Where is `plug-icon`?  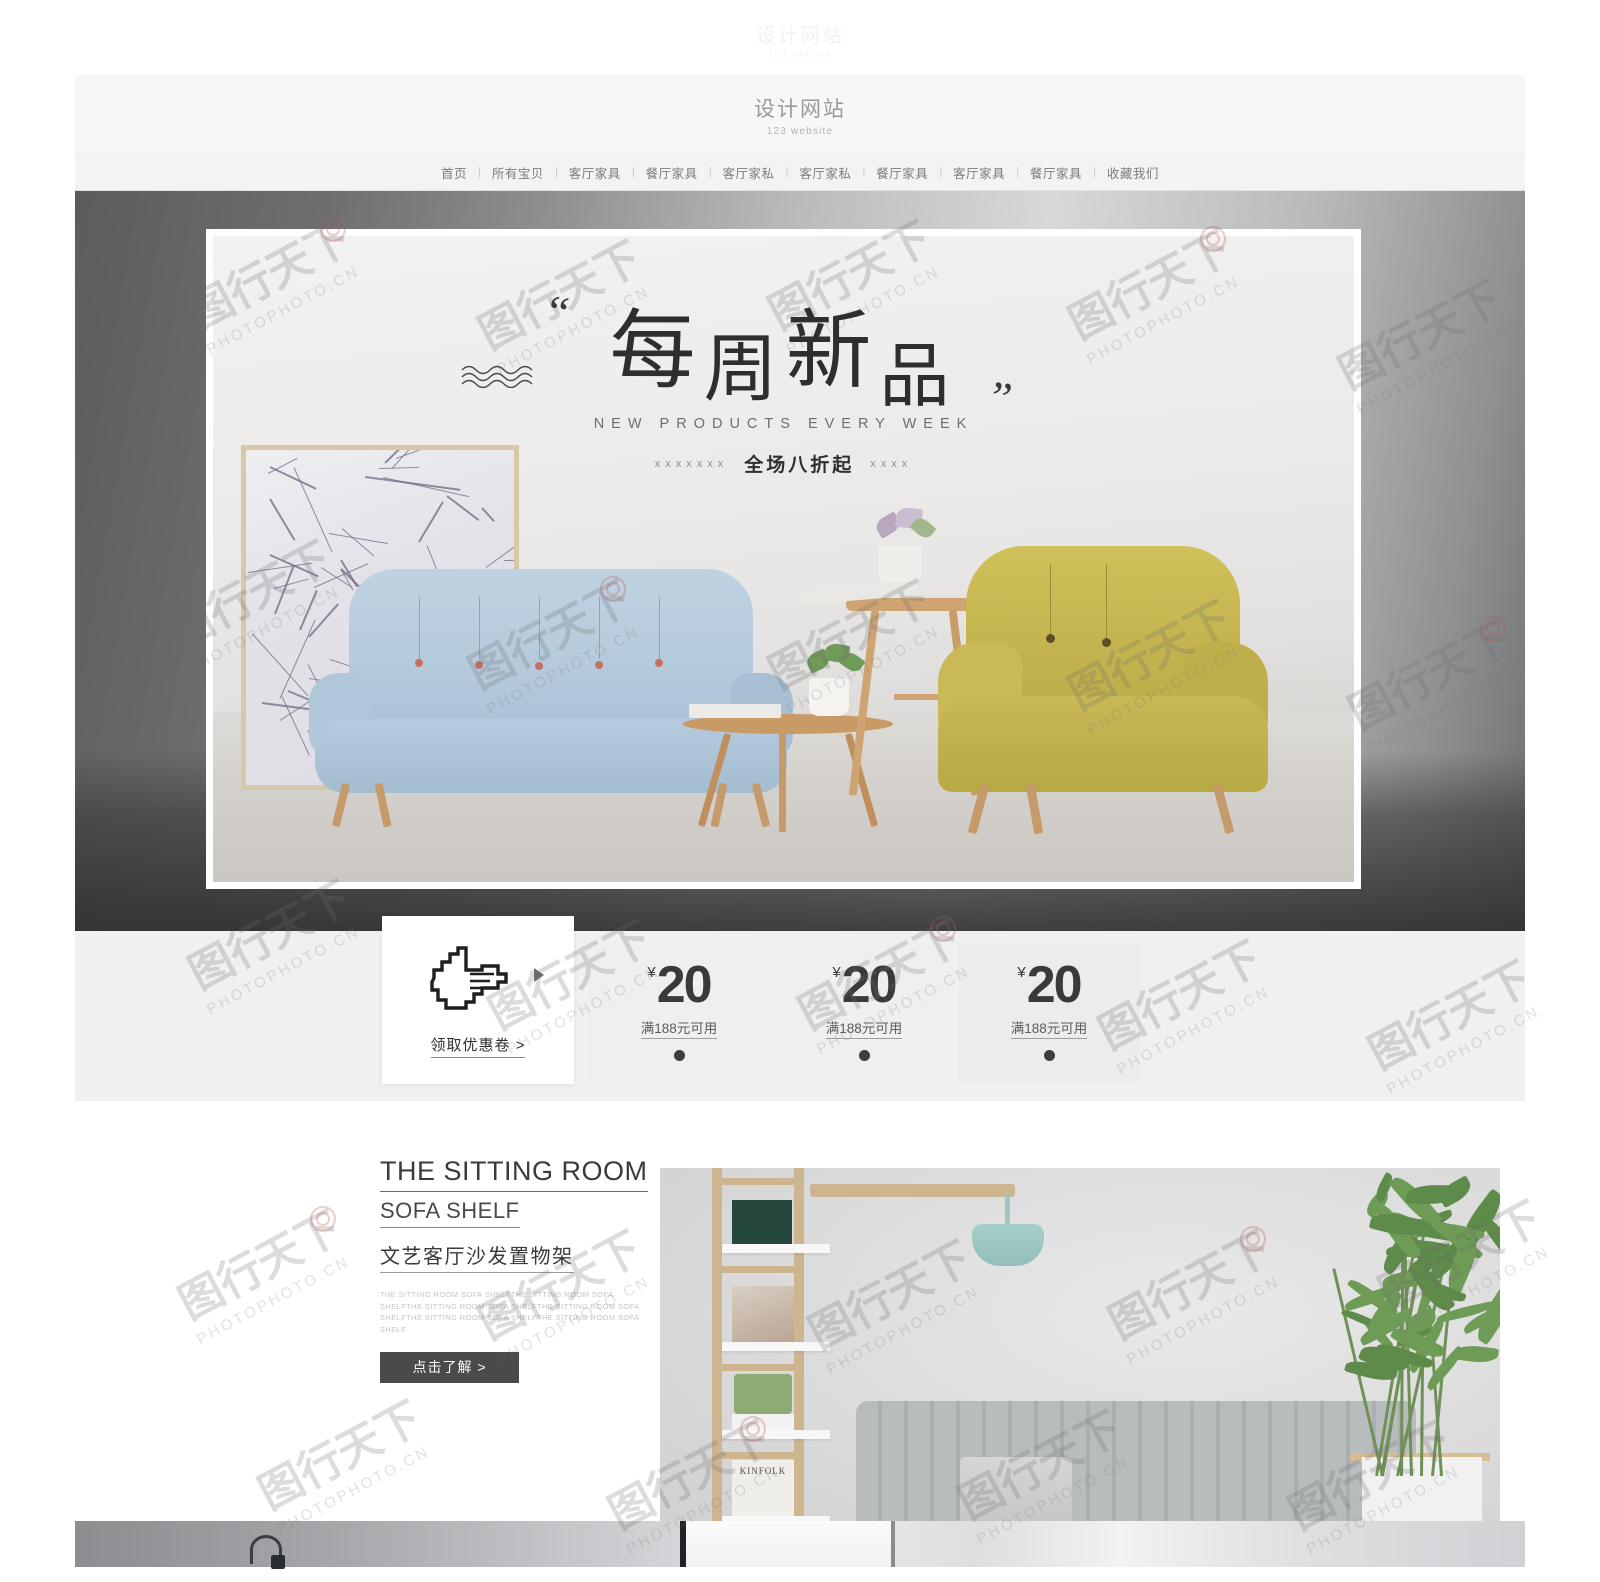
plug-icon is located at coordinates (278, 1562).